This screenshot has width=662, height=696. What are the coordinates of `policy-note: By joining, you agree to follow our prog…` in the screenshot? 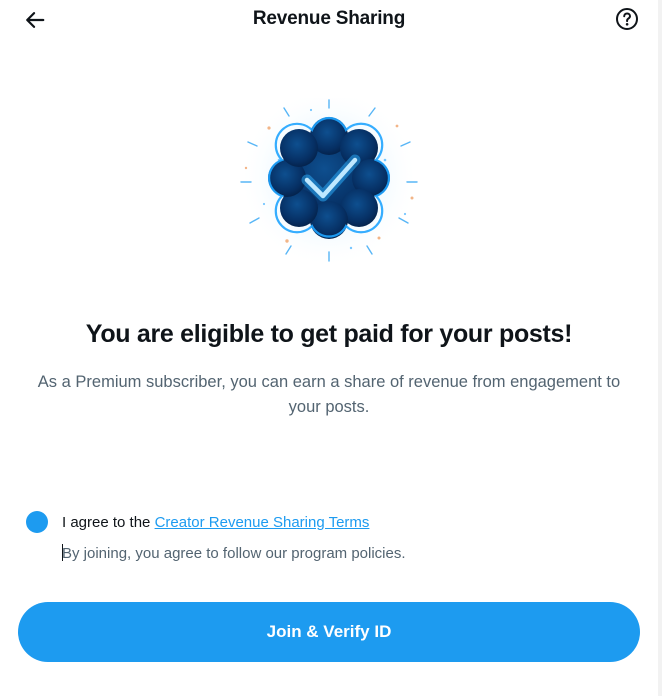 It's located at (234, 553).